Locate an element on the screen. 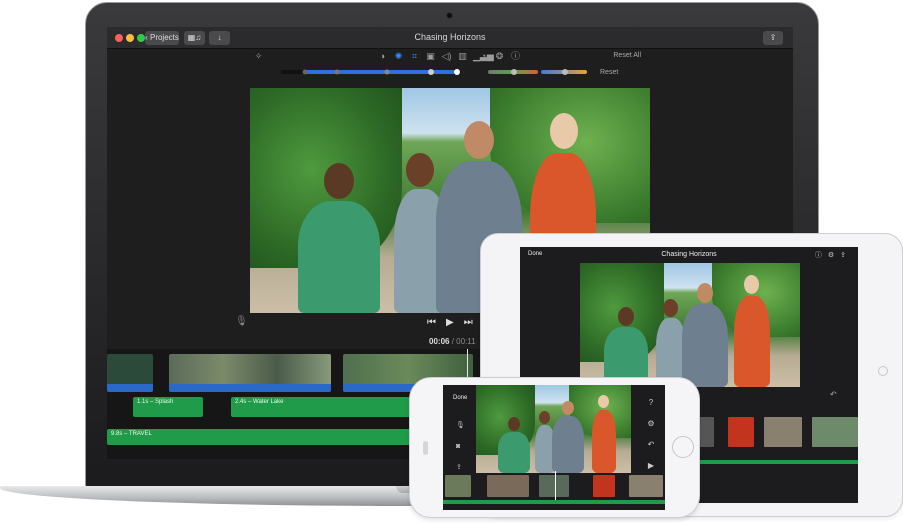  camera-icon: ◙ is located at coordinates (460, 446).